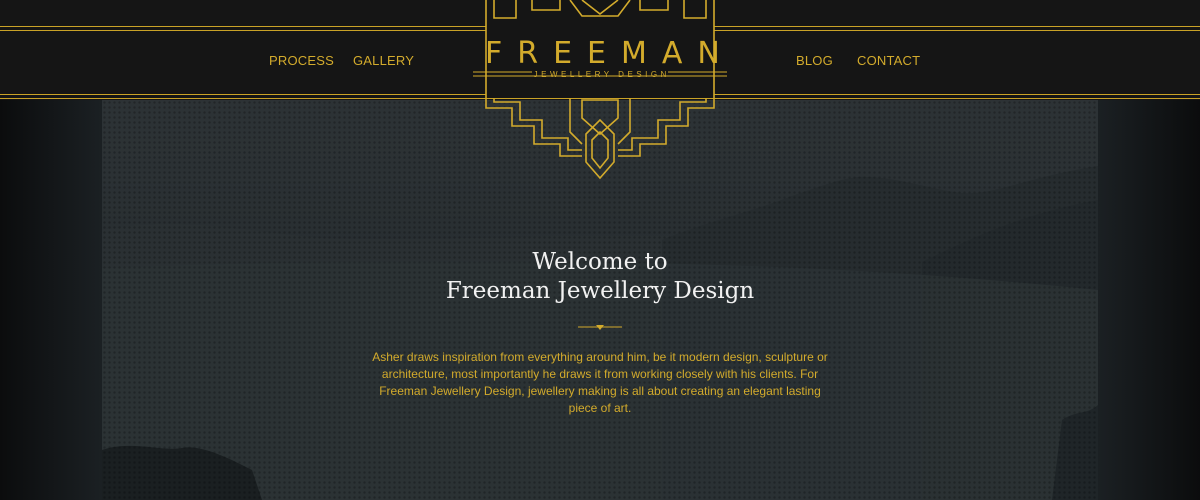 Image resolution: width=1200 pixels, height=500 pixels. Describe the element at coordinates (888, 60) in the screenshot. I see `nav-link-contact: CONTACT` at that location.